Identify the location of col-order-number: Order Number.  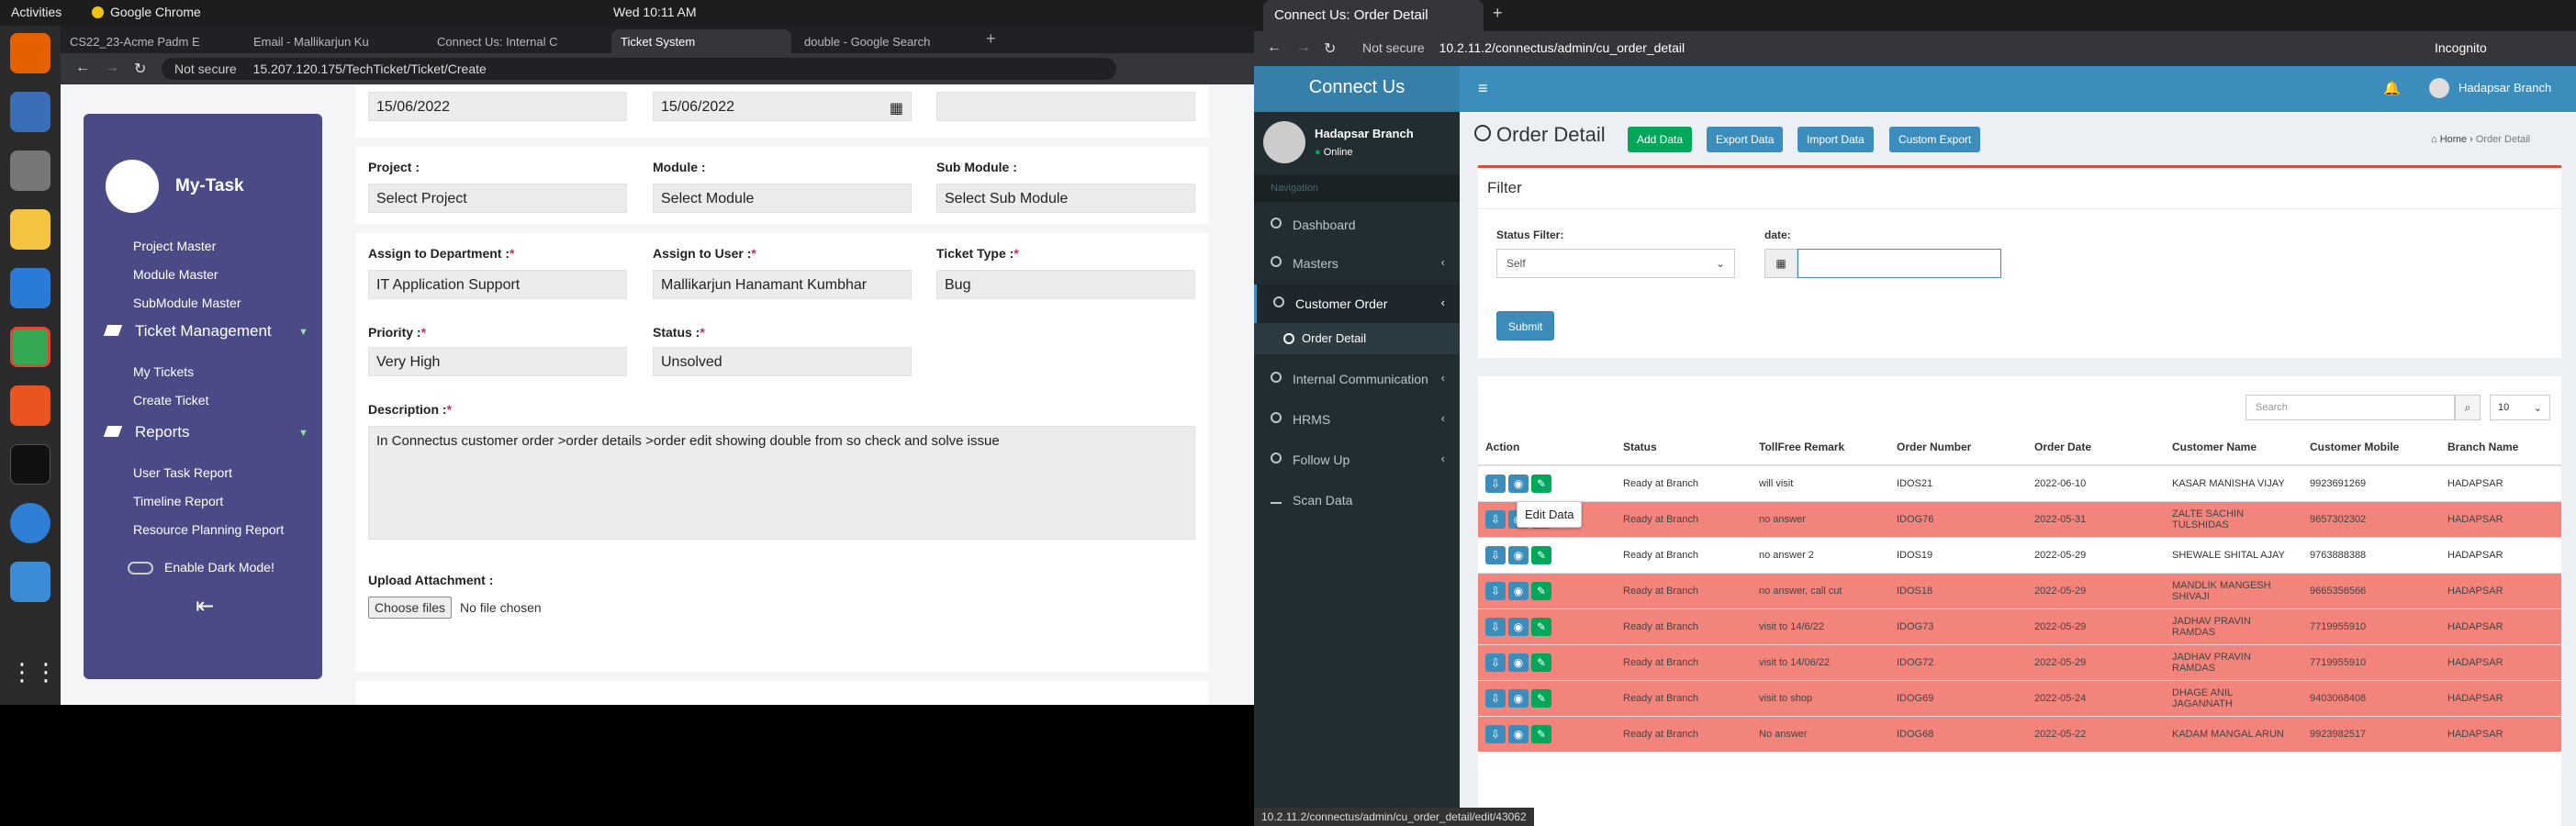
(1958, 447).